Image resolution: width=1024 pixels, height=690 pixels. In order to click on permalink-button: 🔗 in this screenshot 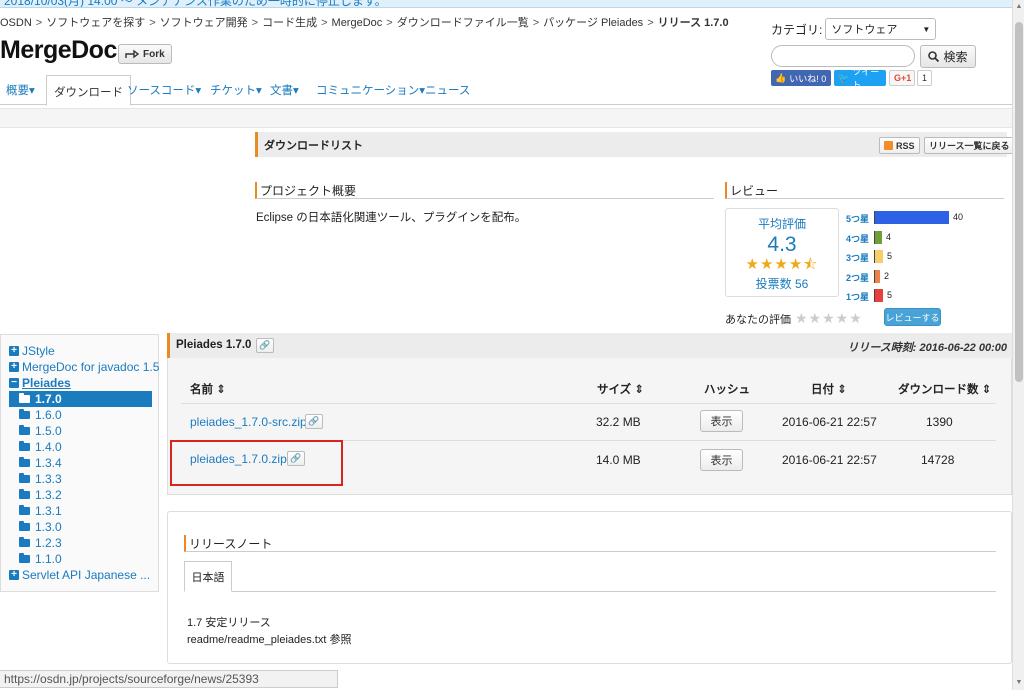, I will do `click(265, 345)`.